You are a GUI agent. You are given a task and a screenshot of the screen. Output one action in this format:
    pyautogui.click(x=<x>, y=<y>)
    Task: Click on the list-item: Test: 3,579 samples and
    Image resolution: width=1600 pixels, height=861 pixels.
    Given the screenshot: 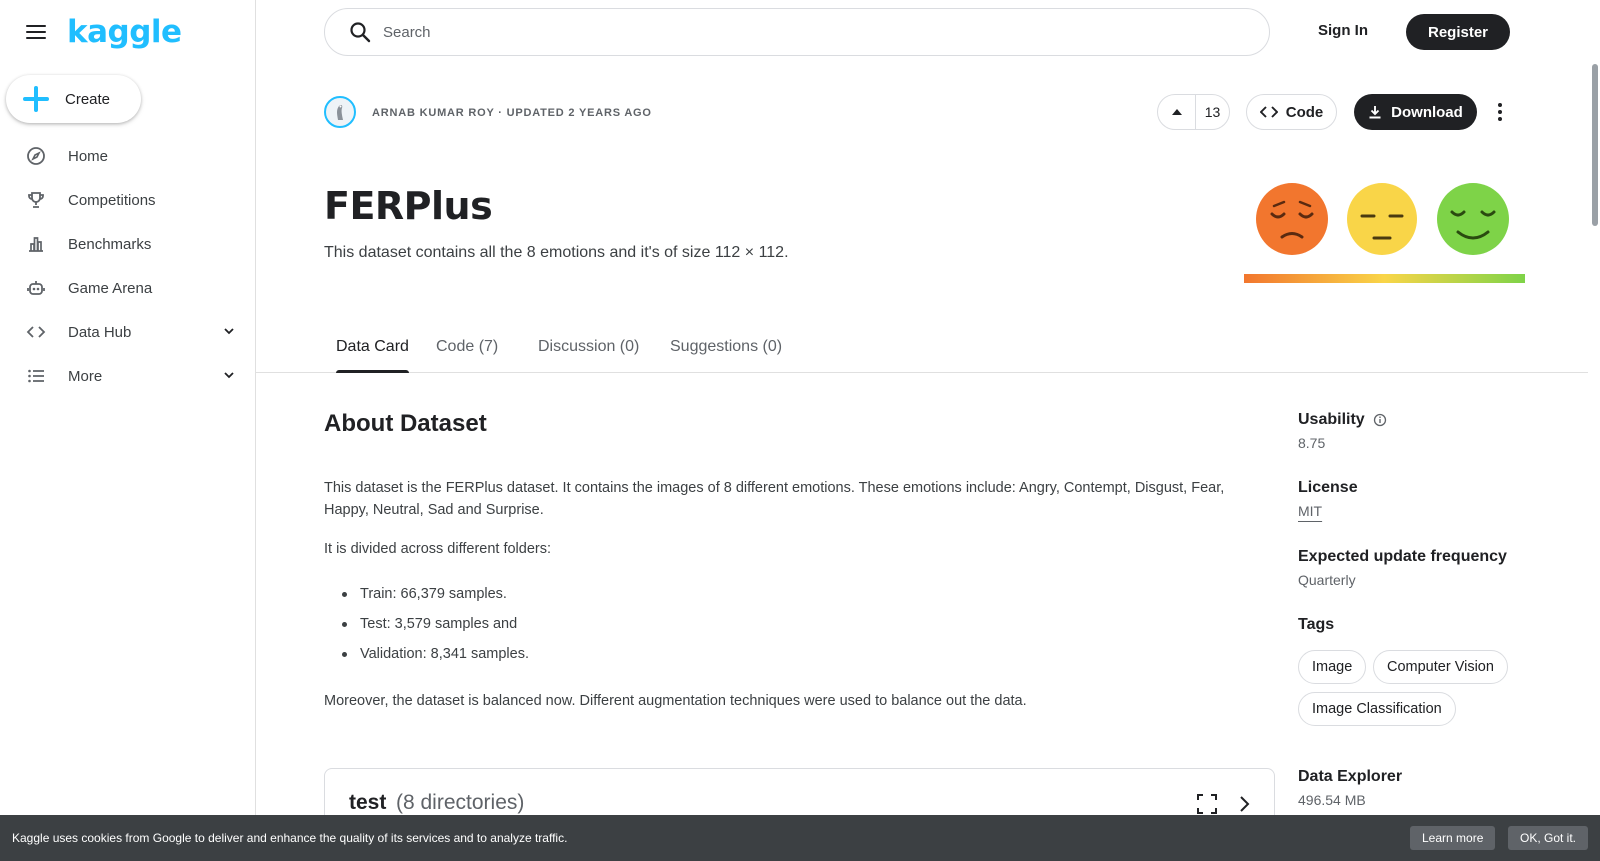 What is the action you would take?
    pyautogui.click(x=435, y=628)
    